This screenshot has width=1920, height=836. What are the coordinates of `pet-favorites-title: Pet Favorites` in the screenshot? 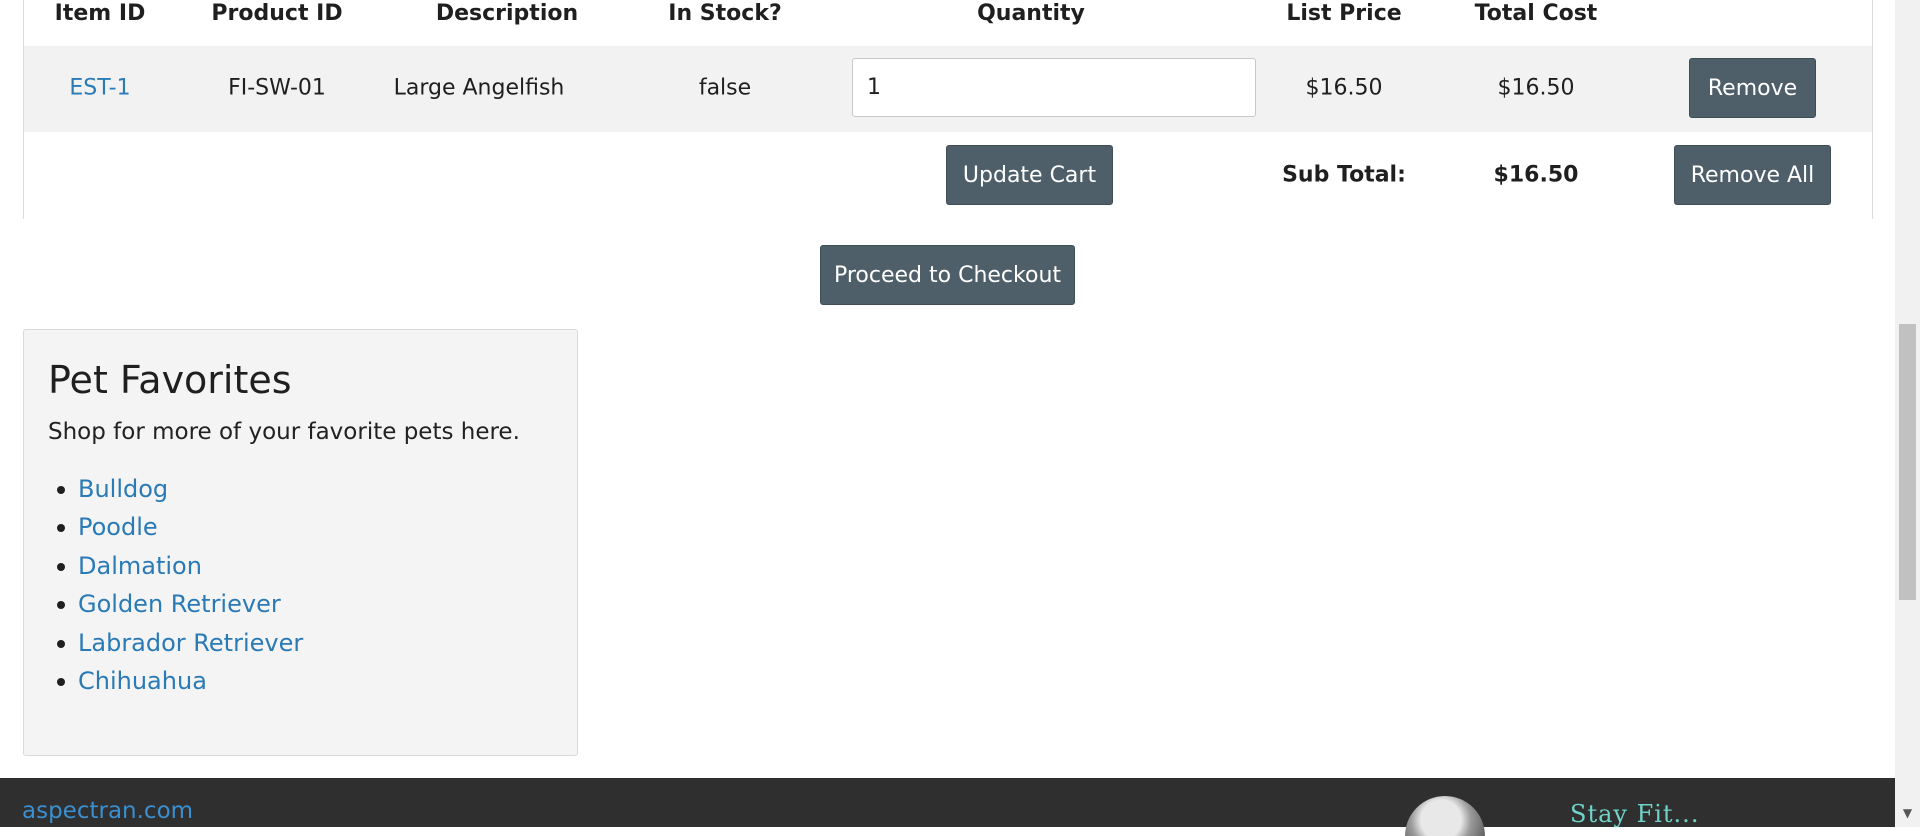 It's located at (170, 380).